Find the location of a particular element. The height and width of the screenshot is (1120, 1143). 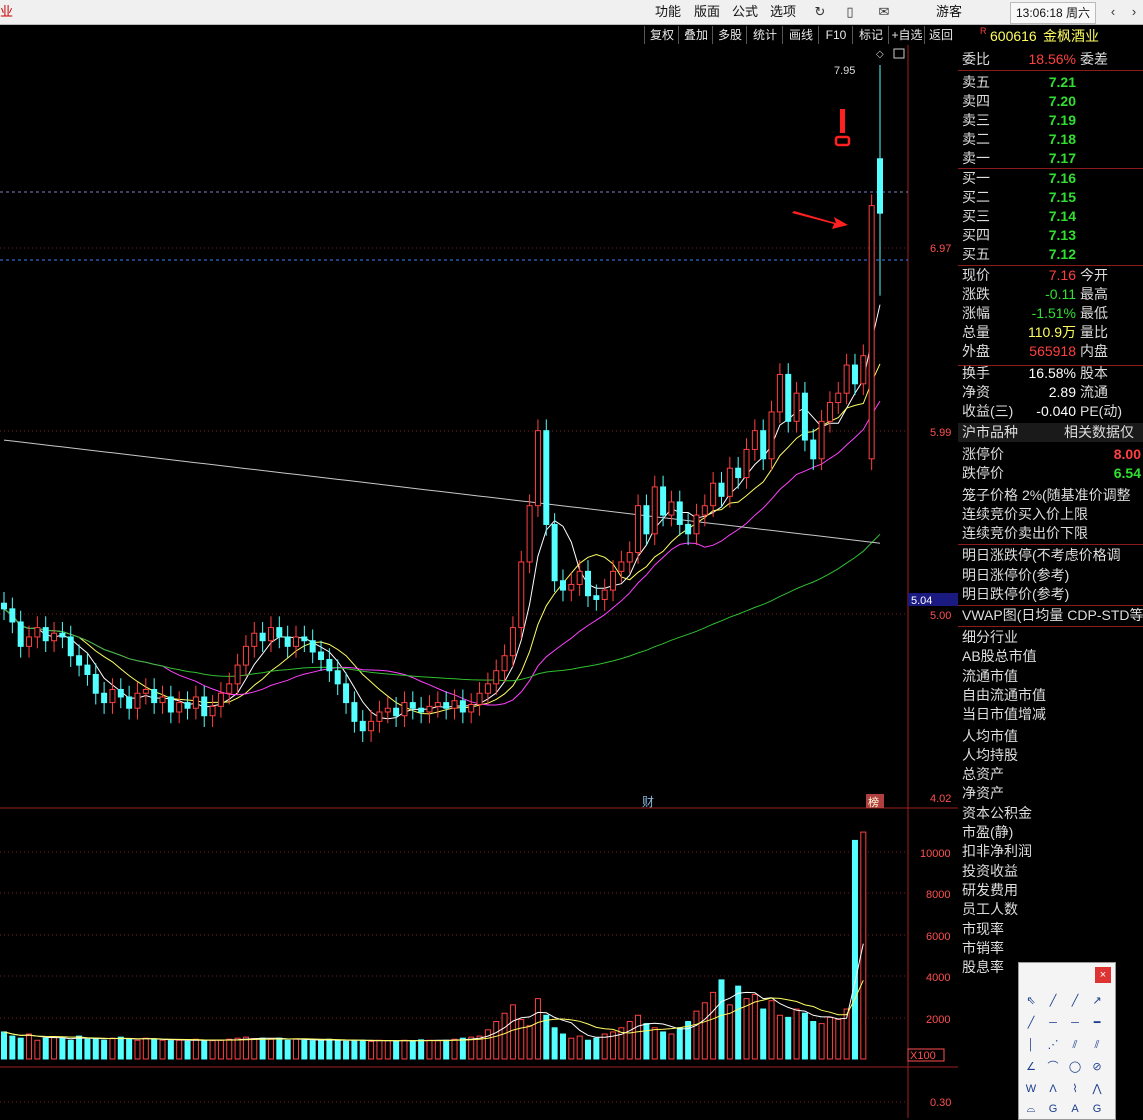

trend-icon: ⌇ is located at coordinates (1075, 1089).